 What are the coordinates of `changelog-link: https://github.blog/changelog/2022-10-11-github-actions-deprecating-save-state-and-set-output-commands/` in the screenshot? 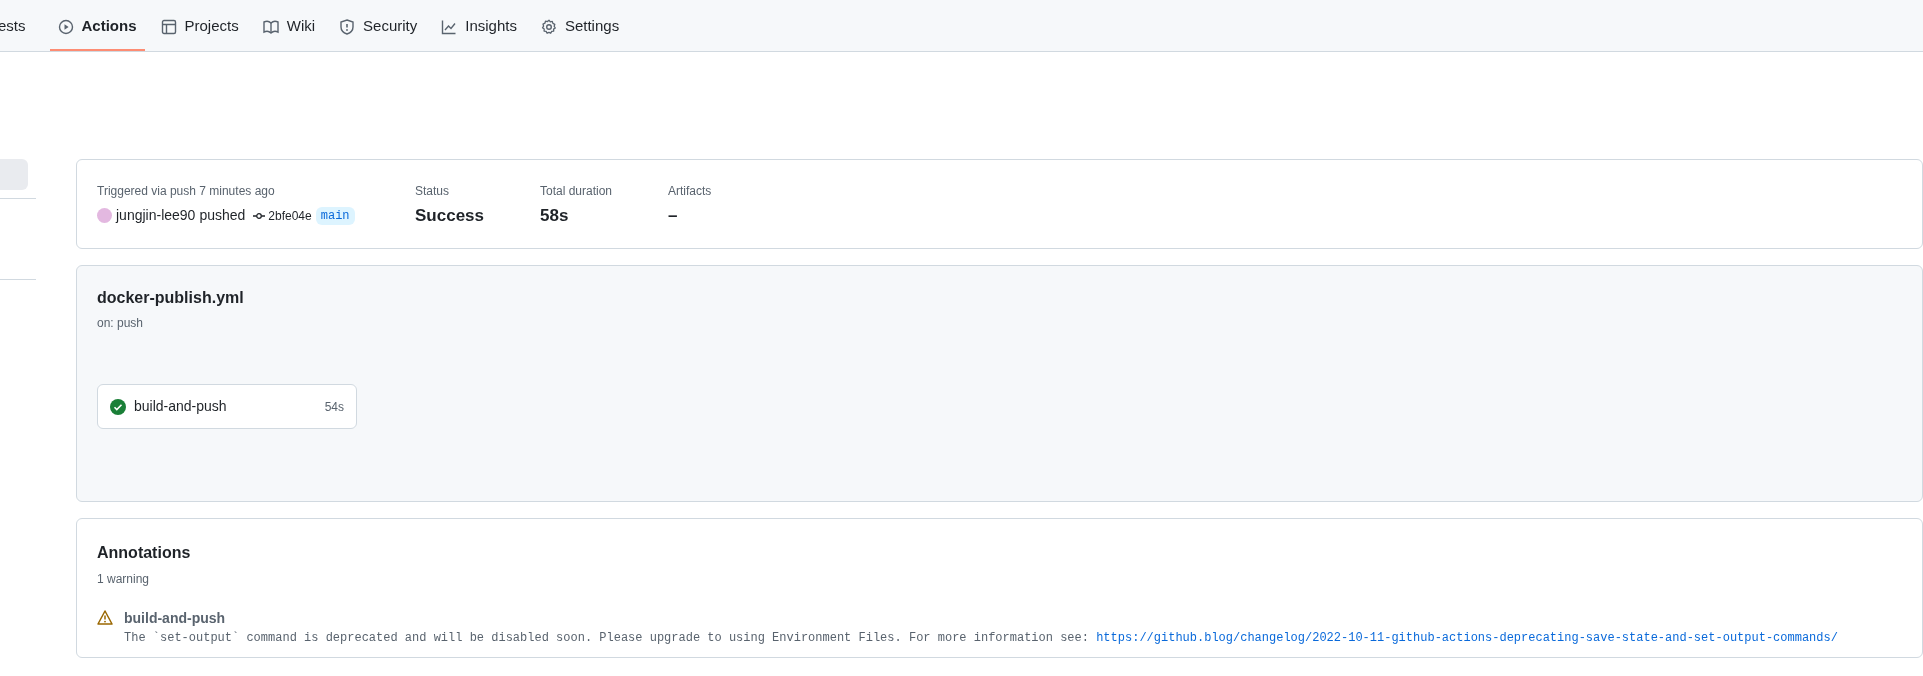 It's located at (1467, 638).